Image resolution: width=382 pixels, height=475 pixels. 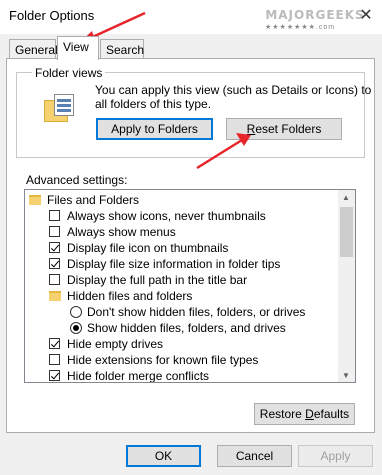 I want to click on tab-view: View, so click(x=78, y=48).